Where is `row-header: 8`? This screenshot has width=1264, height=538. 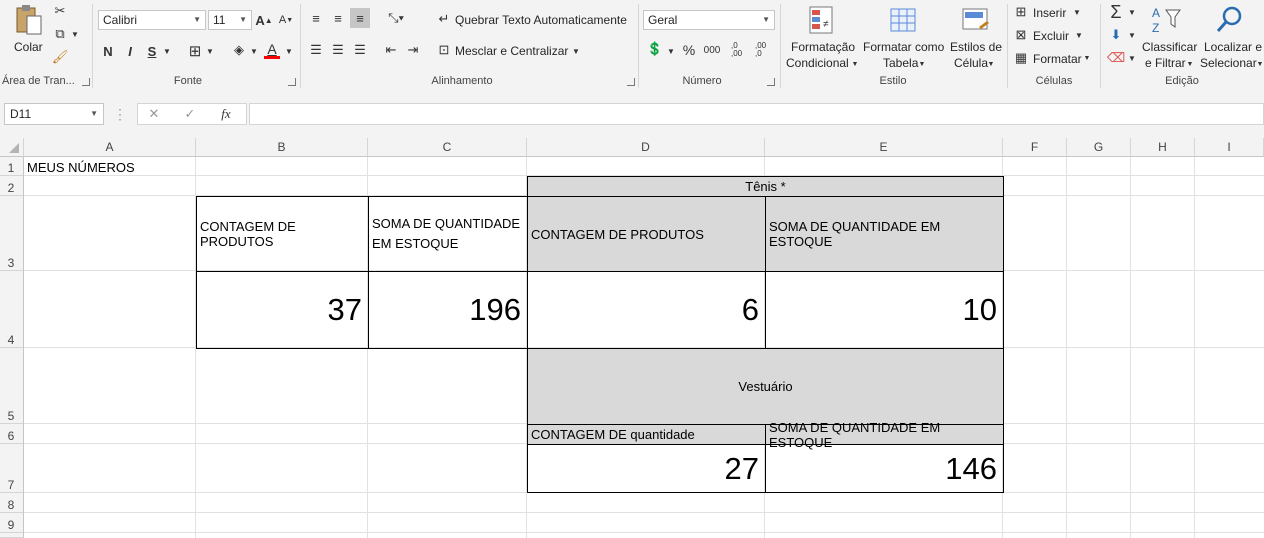
row-header: 8 is located at coordinates (12, 503).